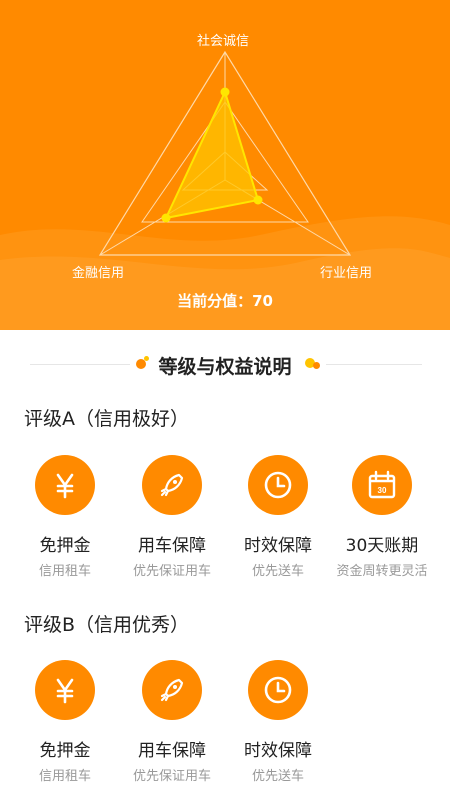 Image resolution: width=450 pixels, height=800 pixels. Describe the element at coordinates (382, 490) in the screenshot. I see `svg-text: 30` at that location.